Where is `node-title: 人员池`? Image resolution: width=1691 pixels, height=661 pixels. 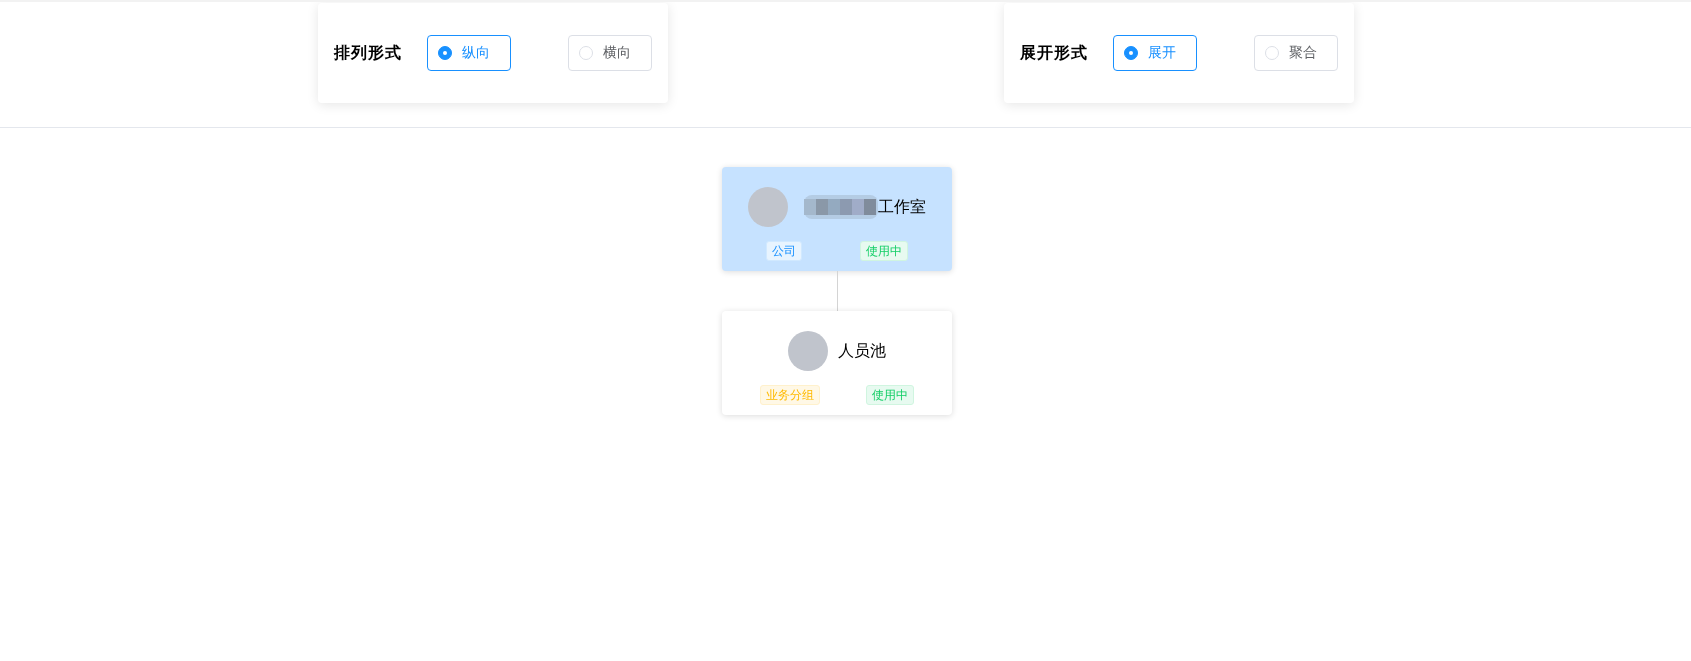
node-title: 人员池 is located at coordinates (862, 350).